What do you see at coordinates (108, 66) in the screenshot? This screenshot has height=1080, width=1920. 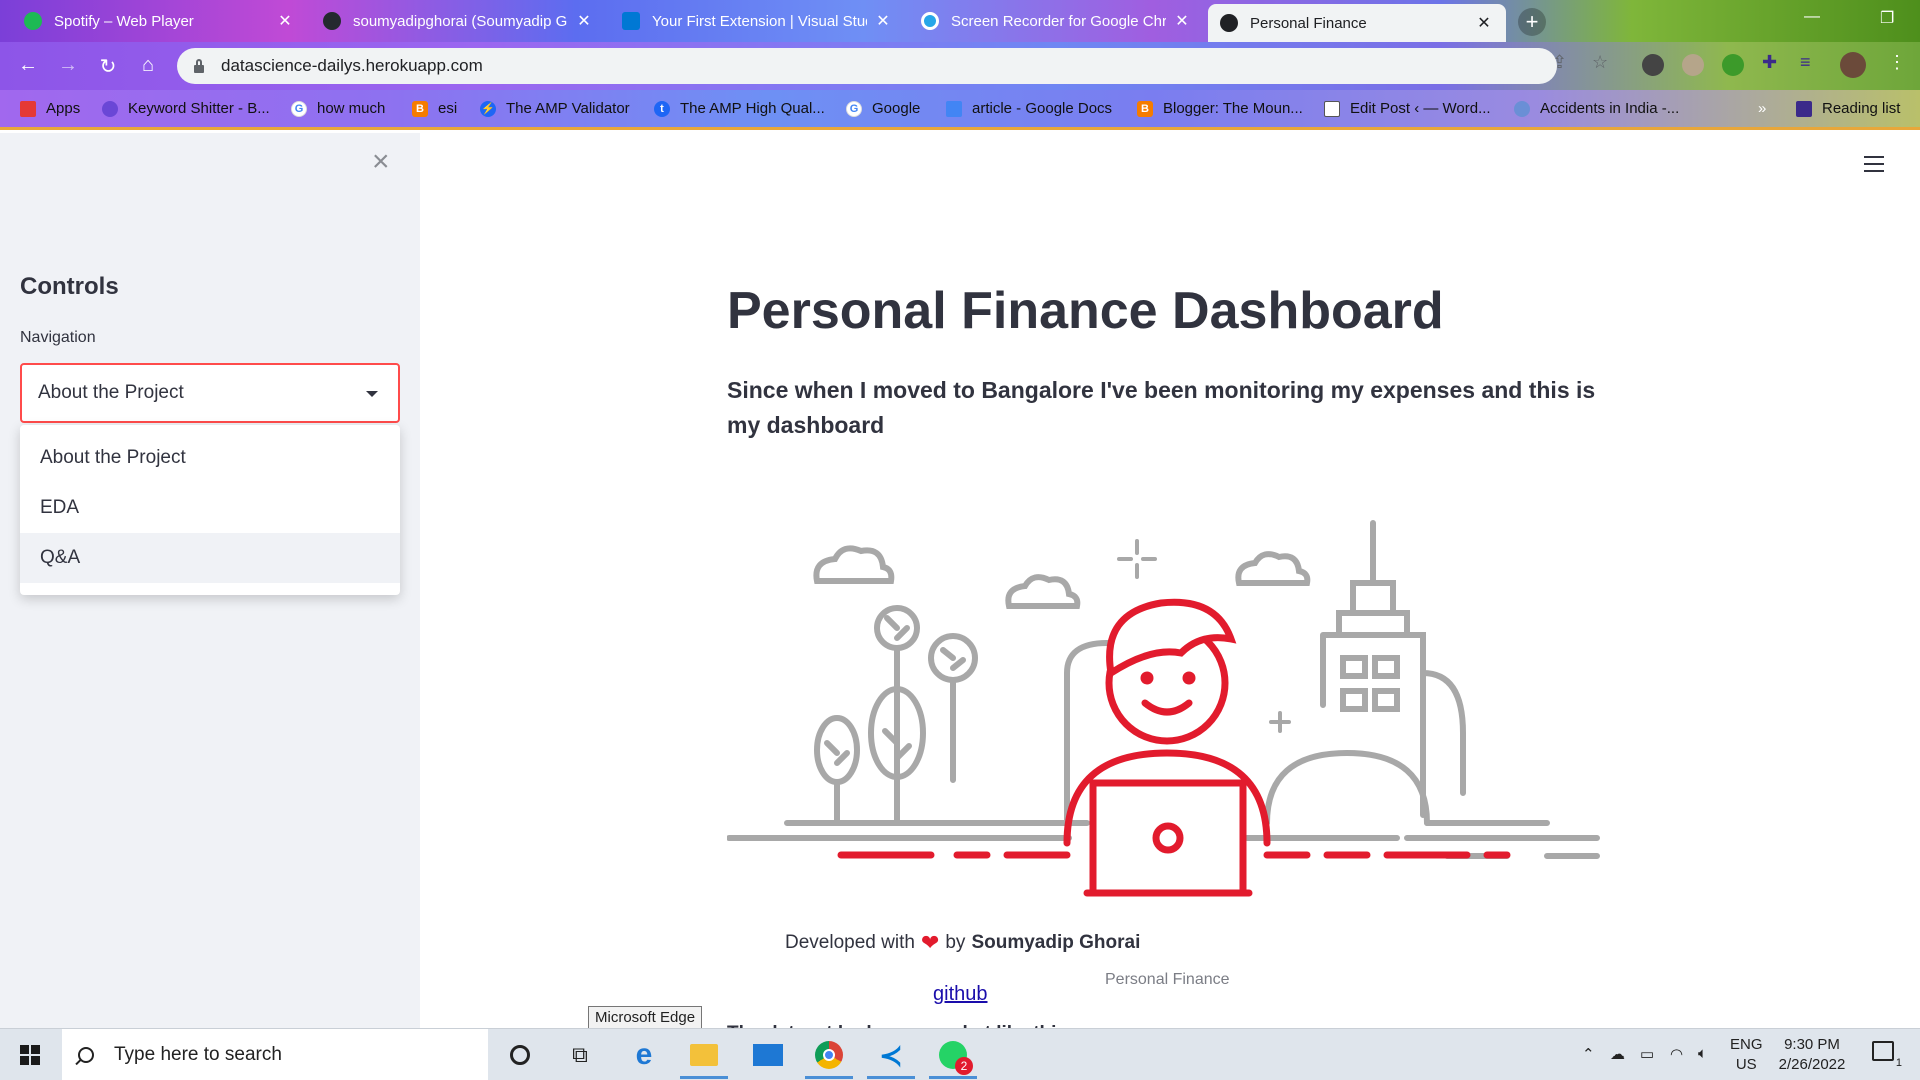 I see `reload-icon: ↻` at bounding box center [108, 66].